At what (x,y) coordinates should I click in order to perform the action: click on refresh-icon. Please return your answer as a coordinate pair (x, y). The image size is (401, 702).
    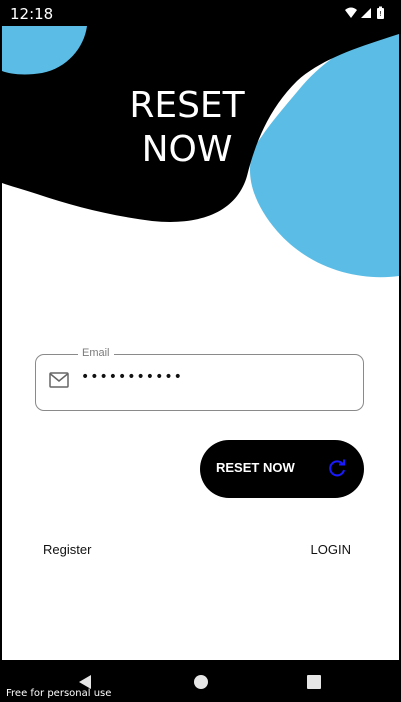
    Looking at the image, I should click on (337, 468).